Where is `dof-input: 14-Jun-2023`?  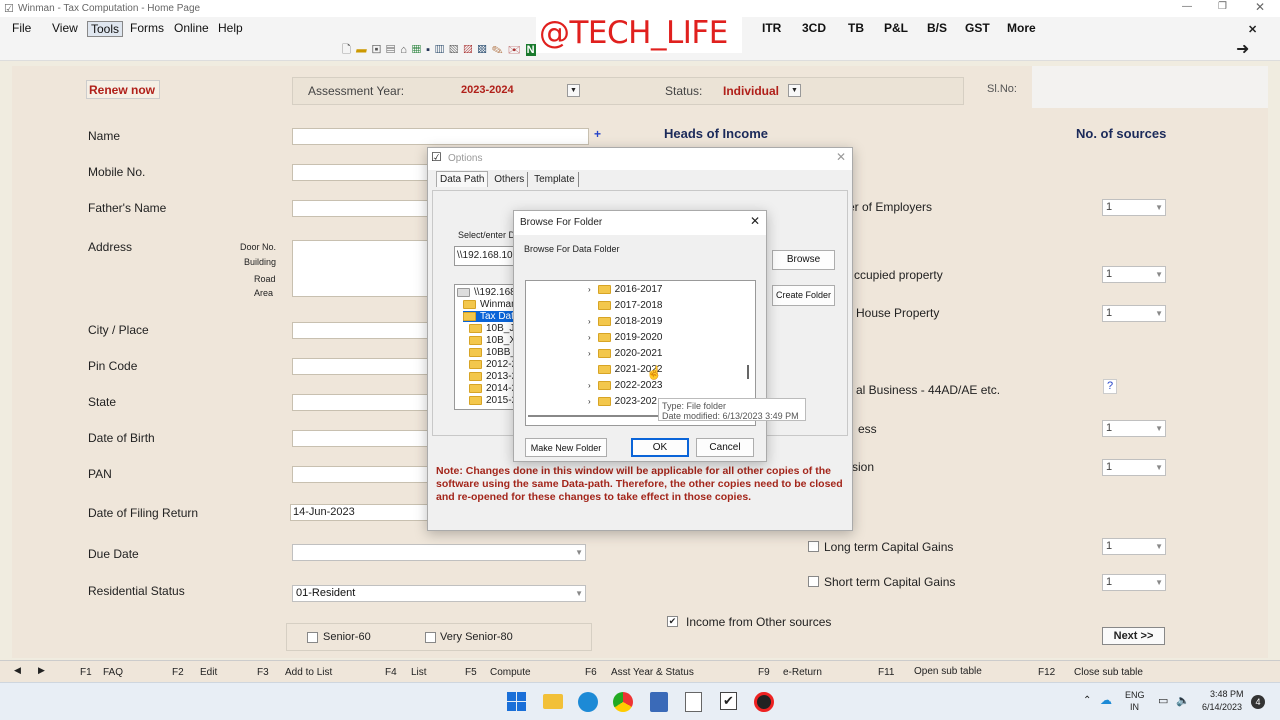 dof-input: 14-Jun-2023 is located at coordinates (359, 512).